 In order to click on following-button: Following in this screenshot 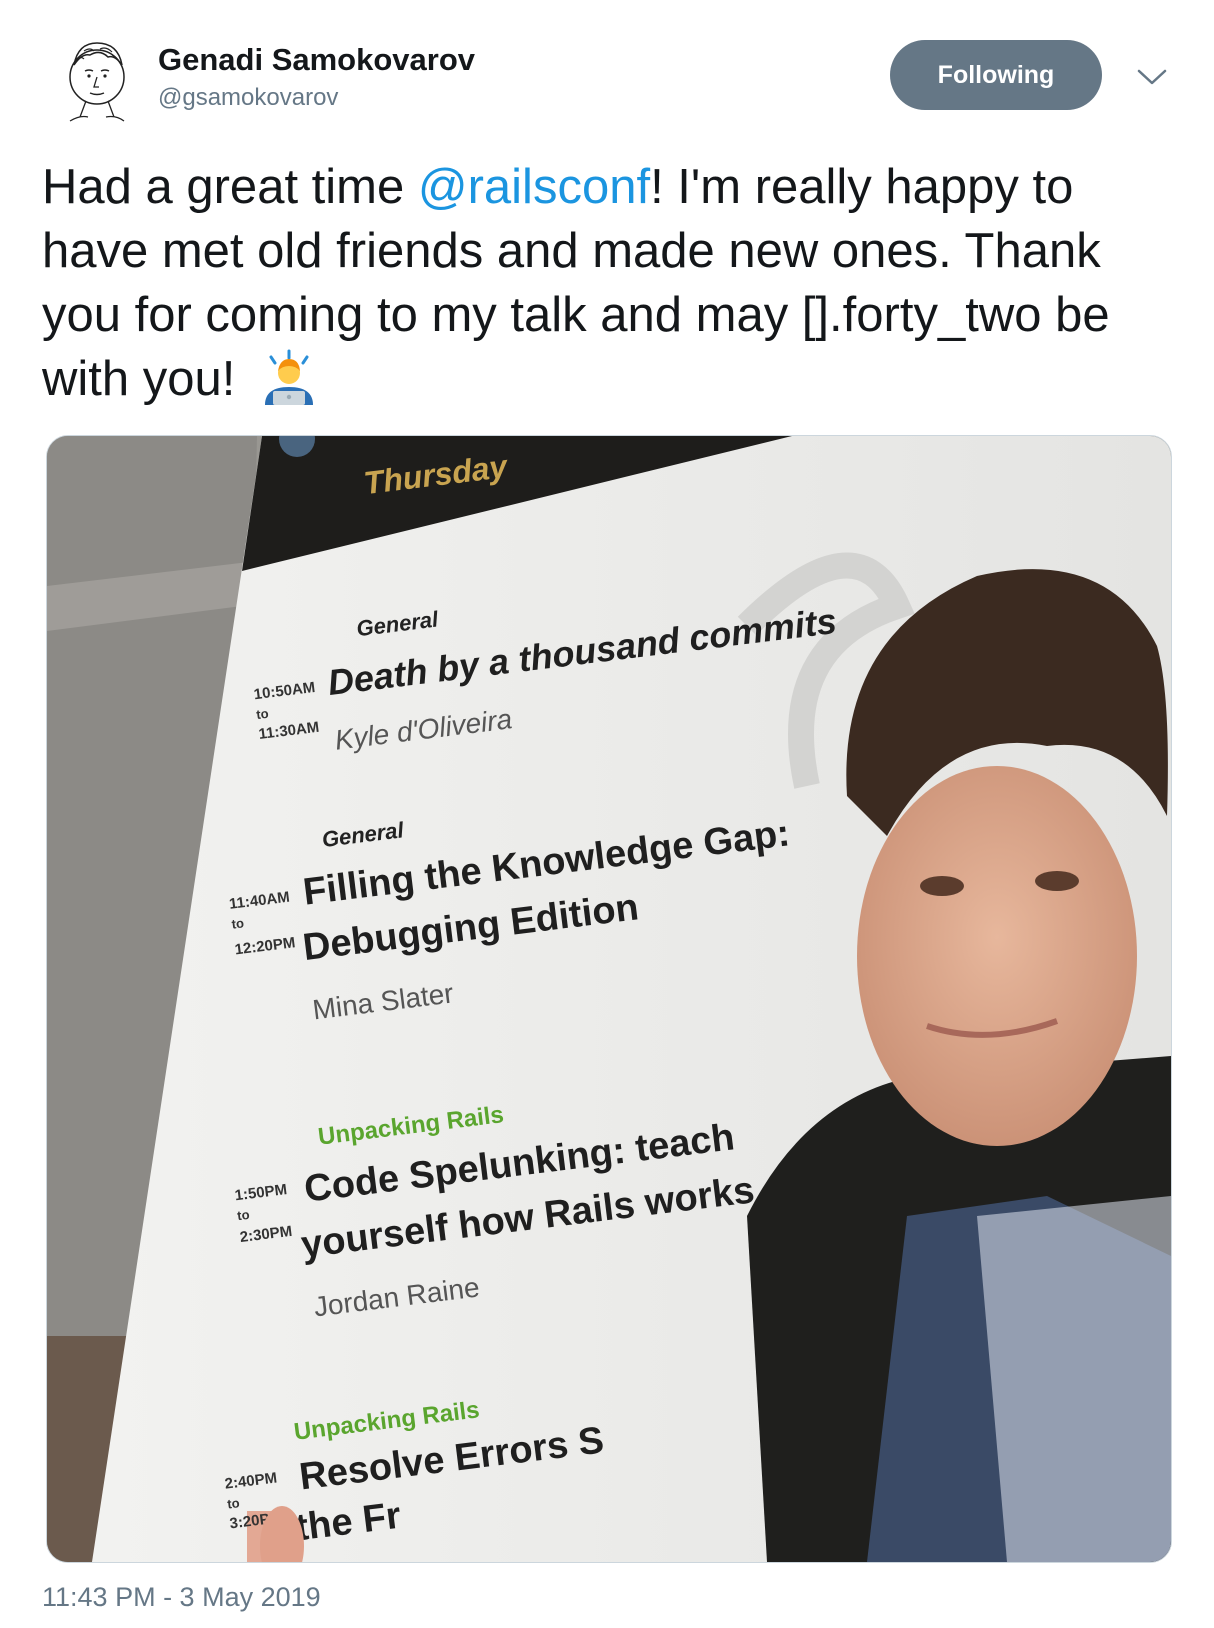, I will do `click(996, 75)`.